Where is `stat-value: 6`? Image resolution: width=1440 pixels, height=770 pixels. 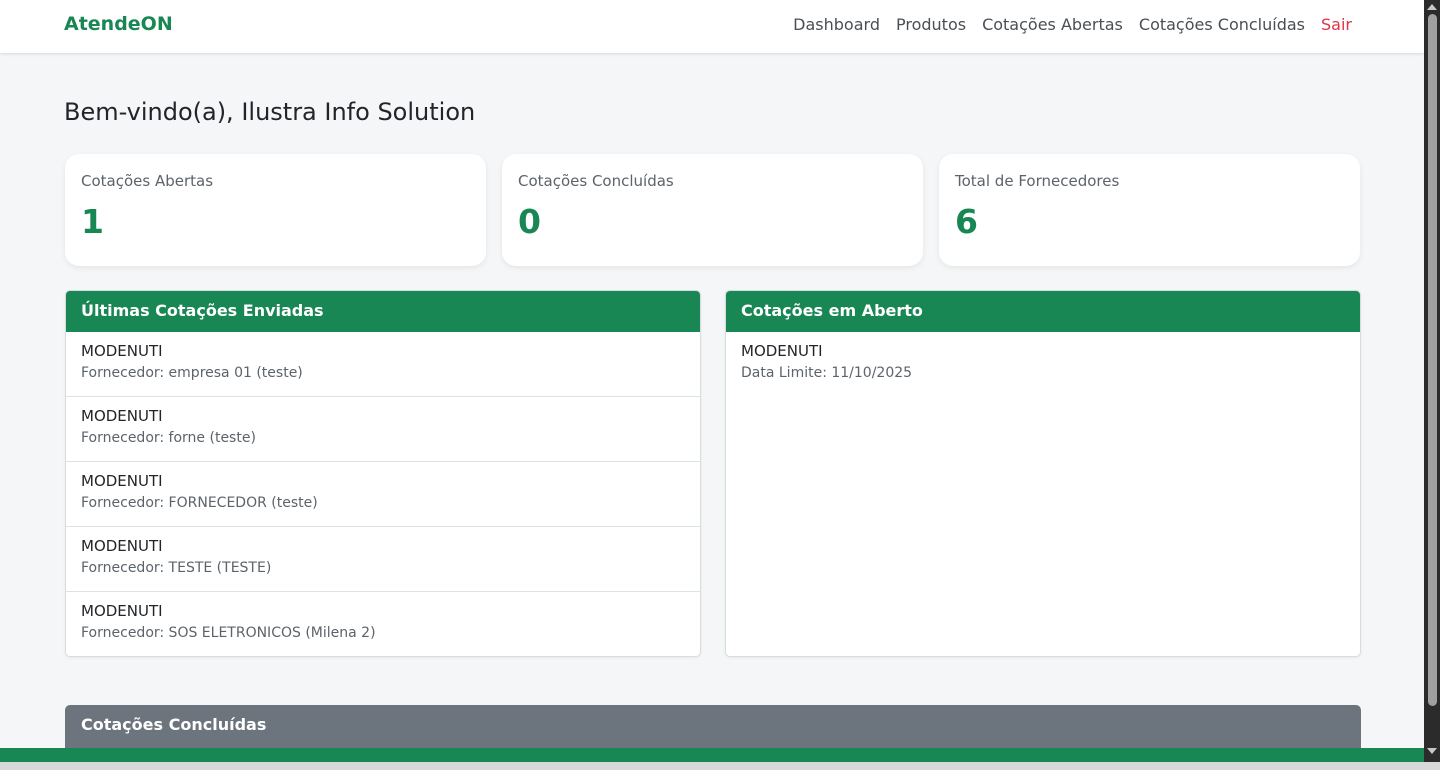 stat-value: 6 is located at coordinates (966, 221).